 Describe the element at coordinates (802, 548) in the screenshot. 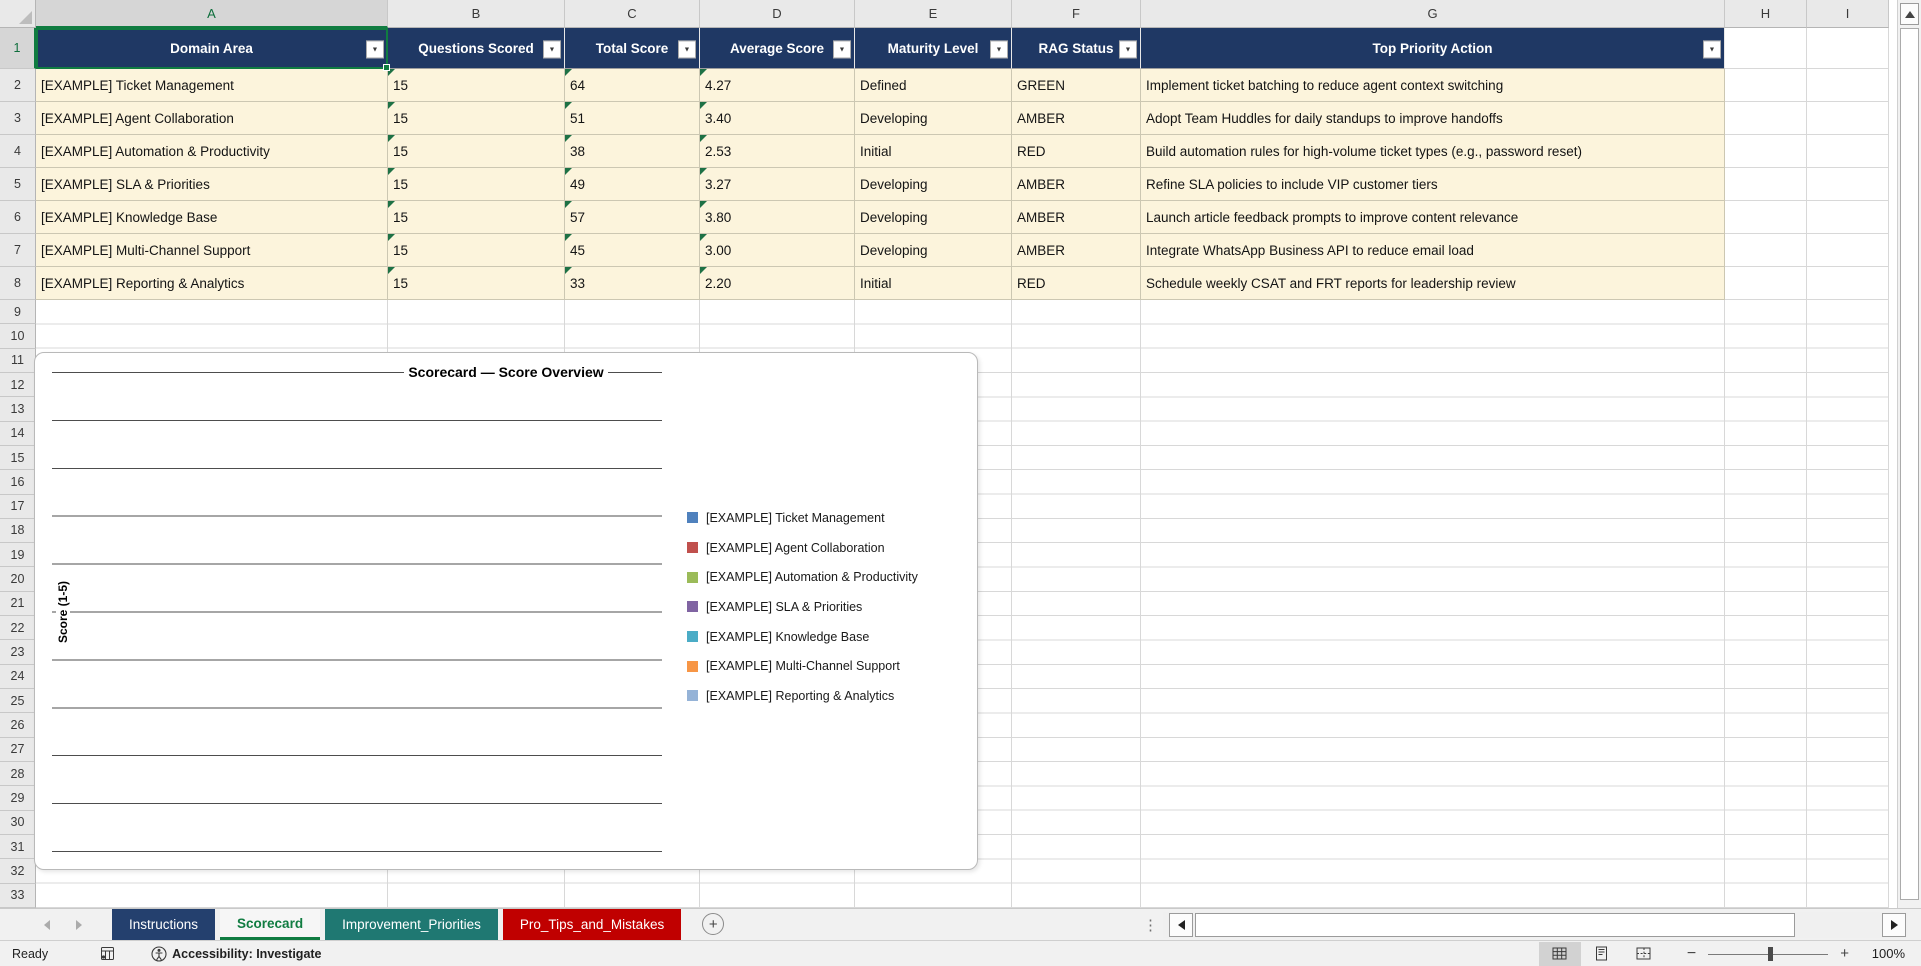

I see `legend-item: [EXAMPLE] Agent Collaboration` at that location.